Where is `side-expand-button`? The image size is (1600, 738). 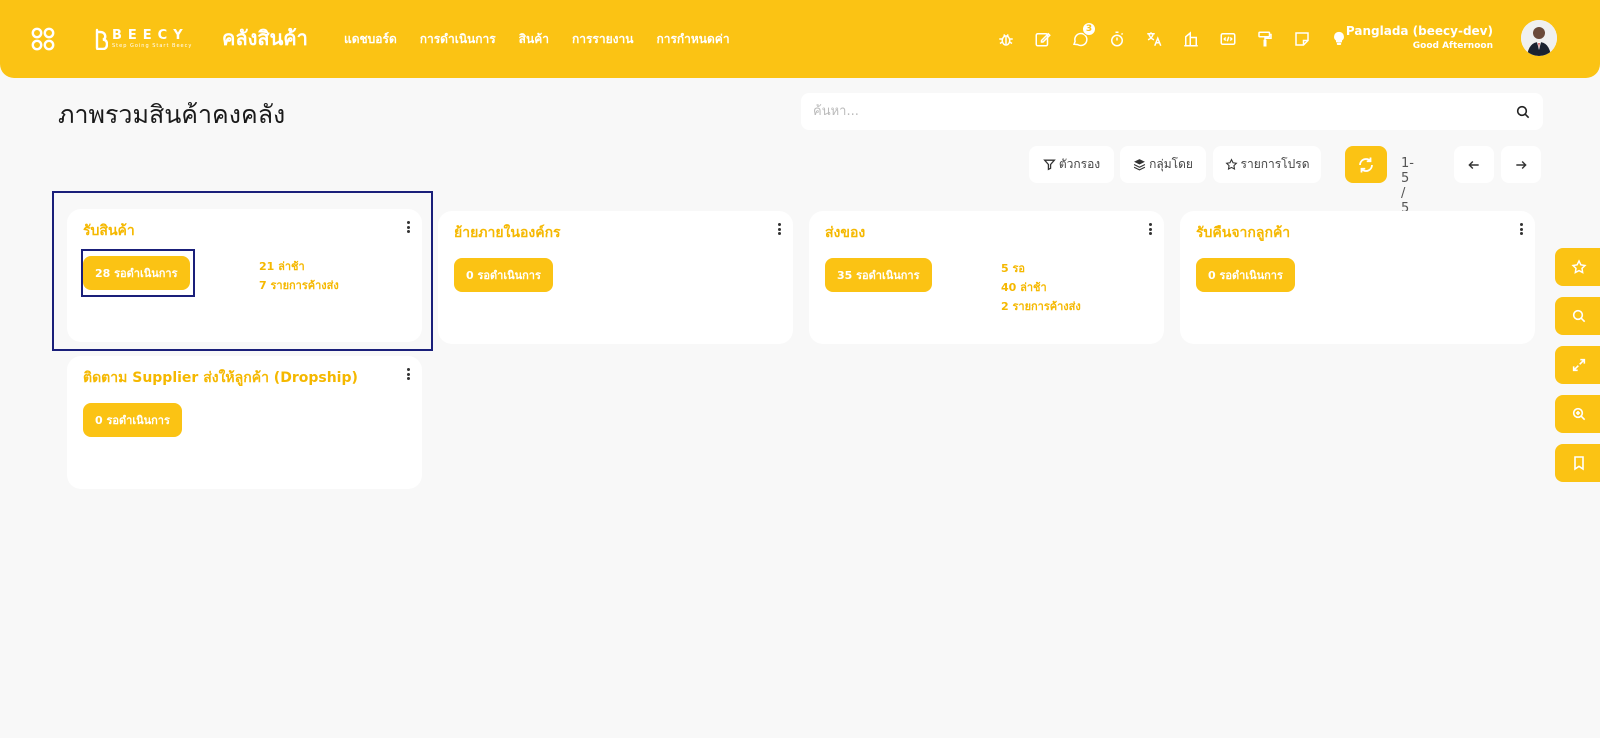 side-expand-button is located at coordinates (1577, 365).